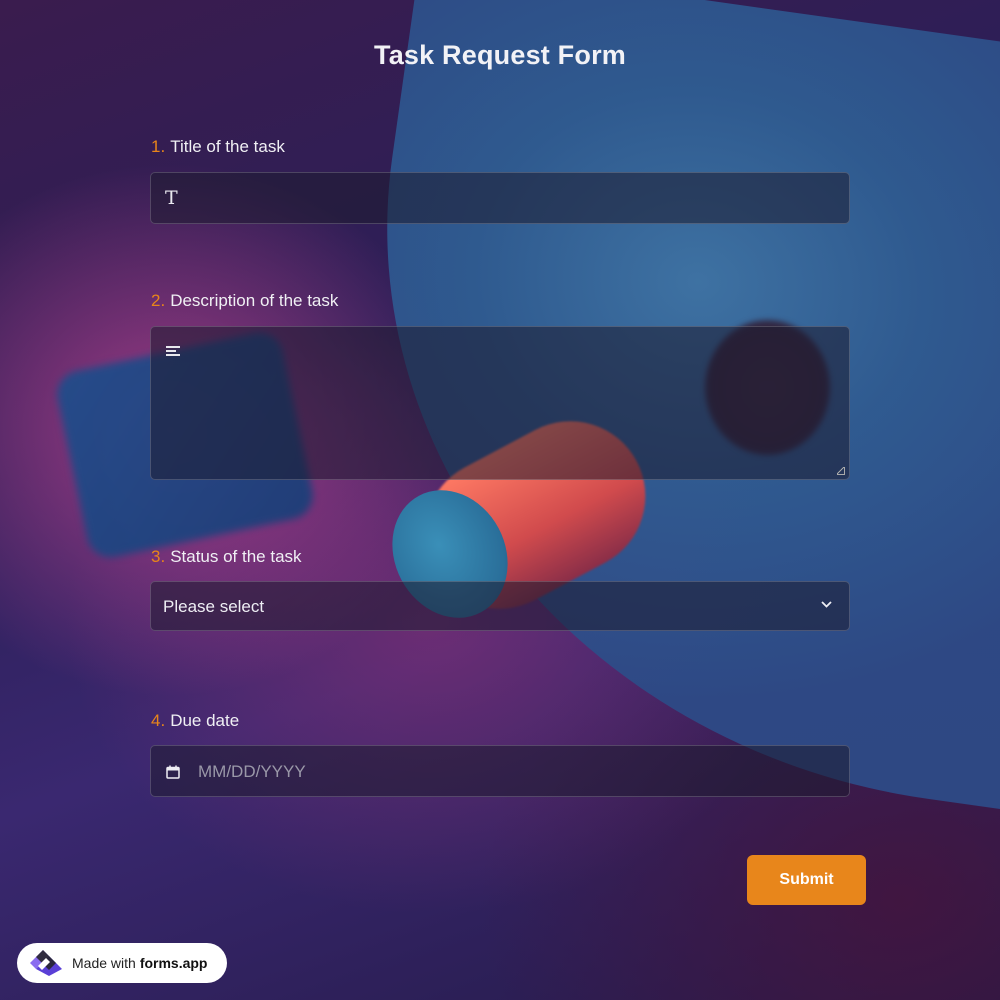  Describe the element at coordinates (158, 556) in the screenshot. I see `question-number: 3.` at that location.